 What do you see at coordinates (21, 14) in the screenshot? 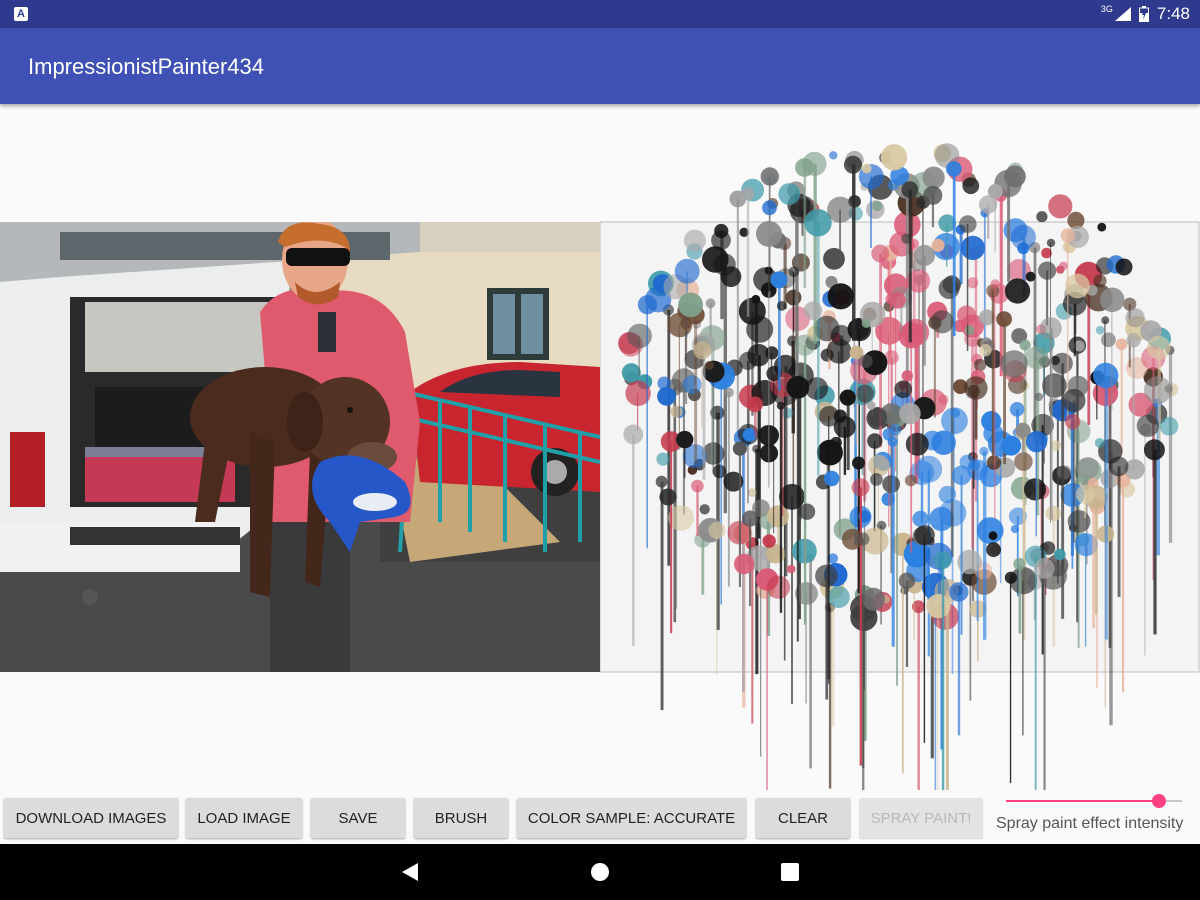
I see `app-notification-icon: A` at bounding box center [21, 14].